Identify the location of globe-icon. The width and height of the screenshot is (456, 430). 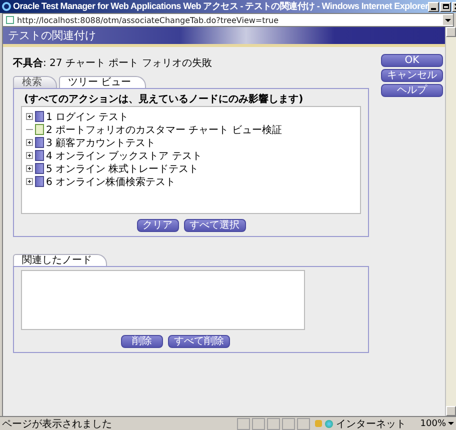
(329, 424).